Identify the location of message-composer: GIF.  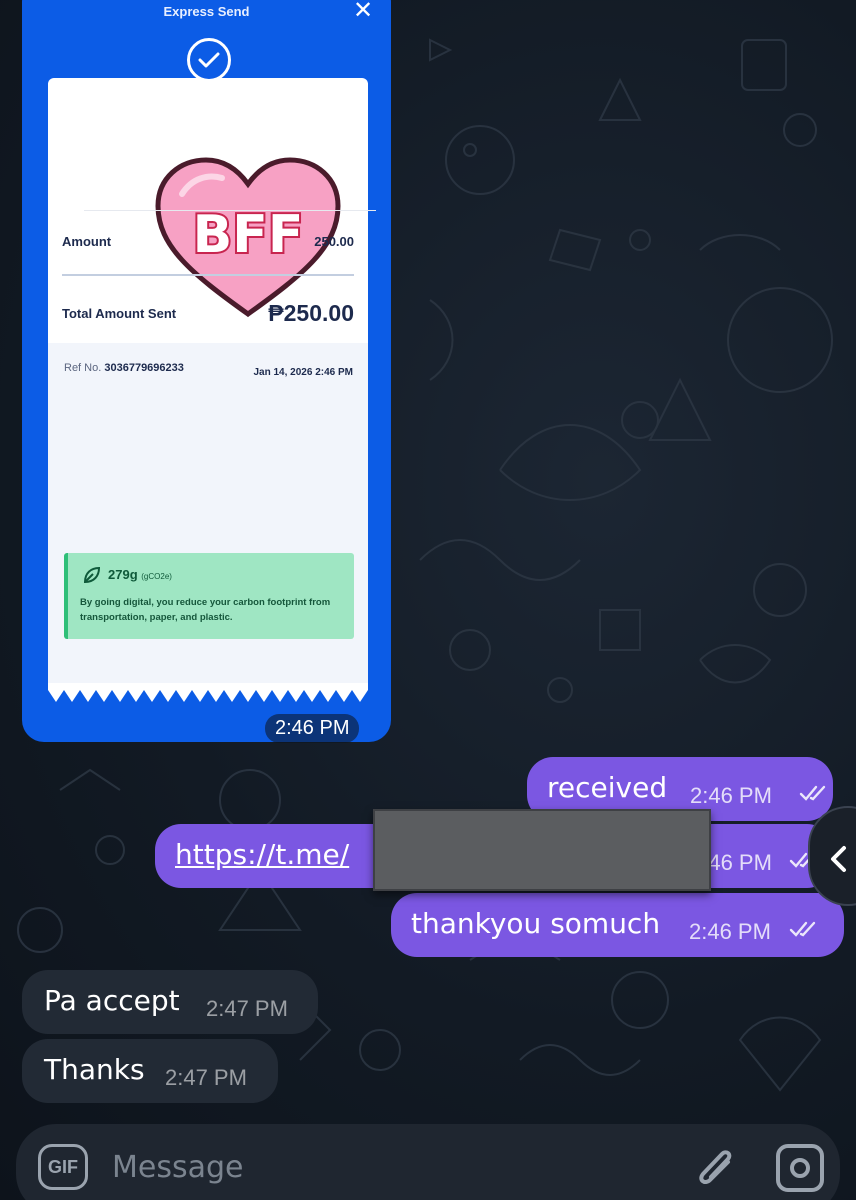
(428, 1162).